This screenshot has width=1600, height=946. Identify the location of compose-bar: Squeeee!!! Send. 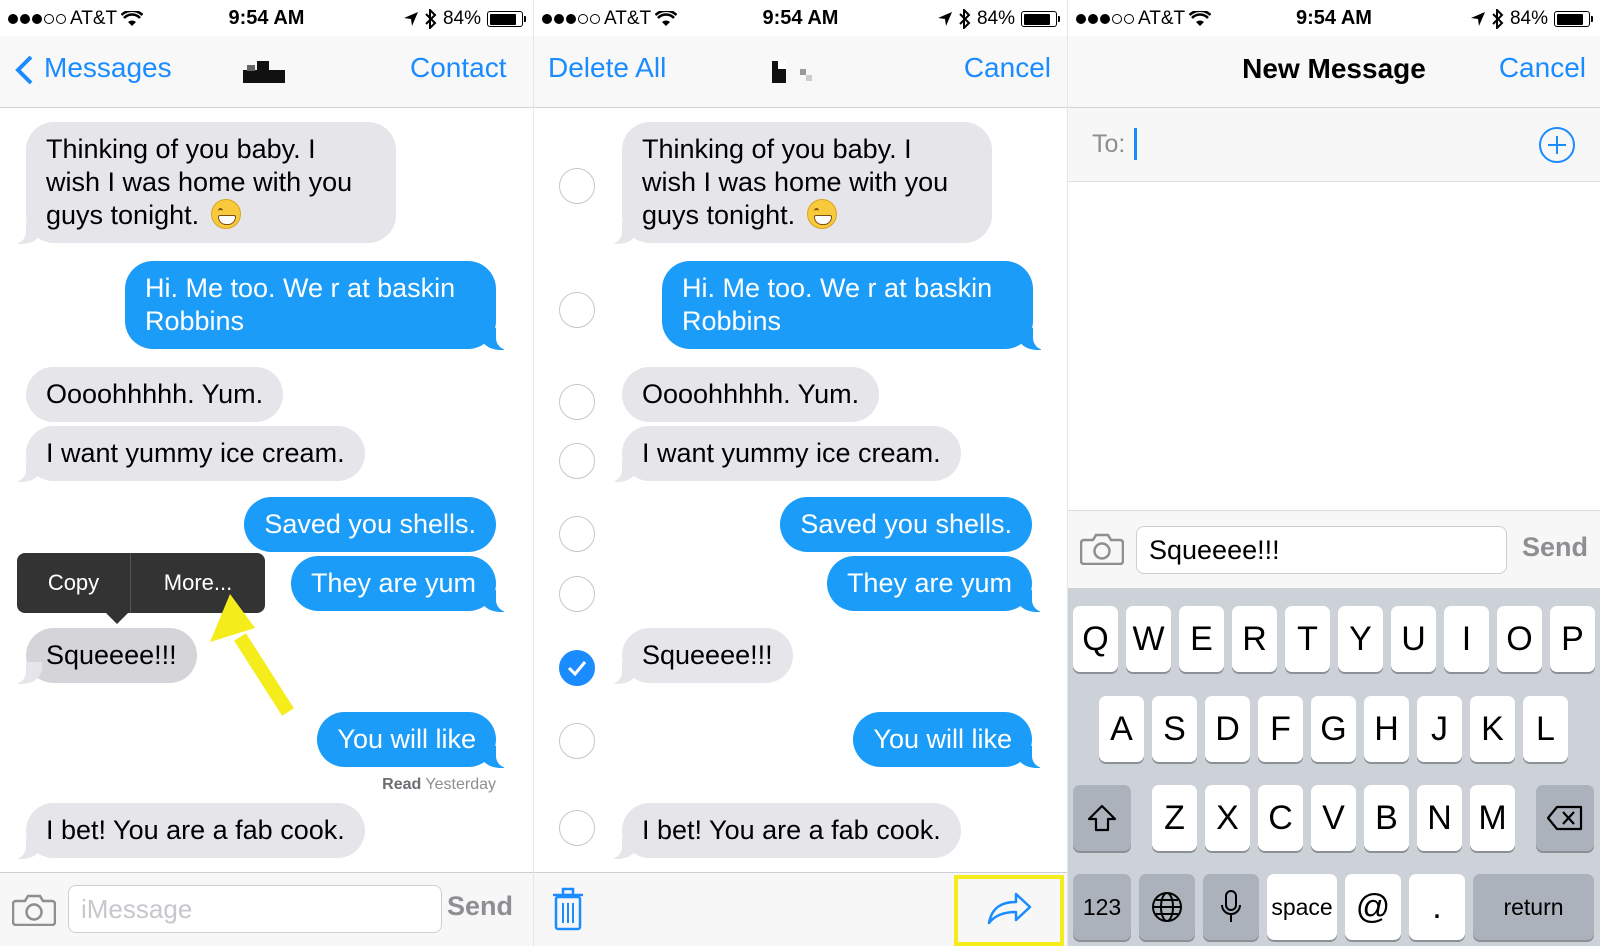
(1334, 549).